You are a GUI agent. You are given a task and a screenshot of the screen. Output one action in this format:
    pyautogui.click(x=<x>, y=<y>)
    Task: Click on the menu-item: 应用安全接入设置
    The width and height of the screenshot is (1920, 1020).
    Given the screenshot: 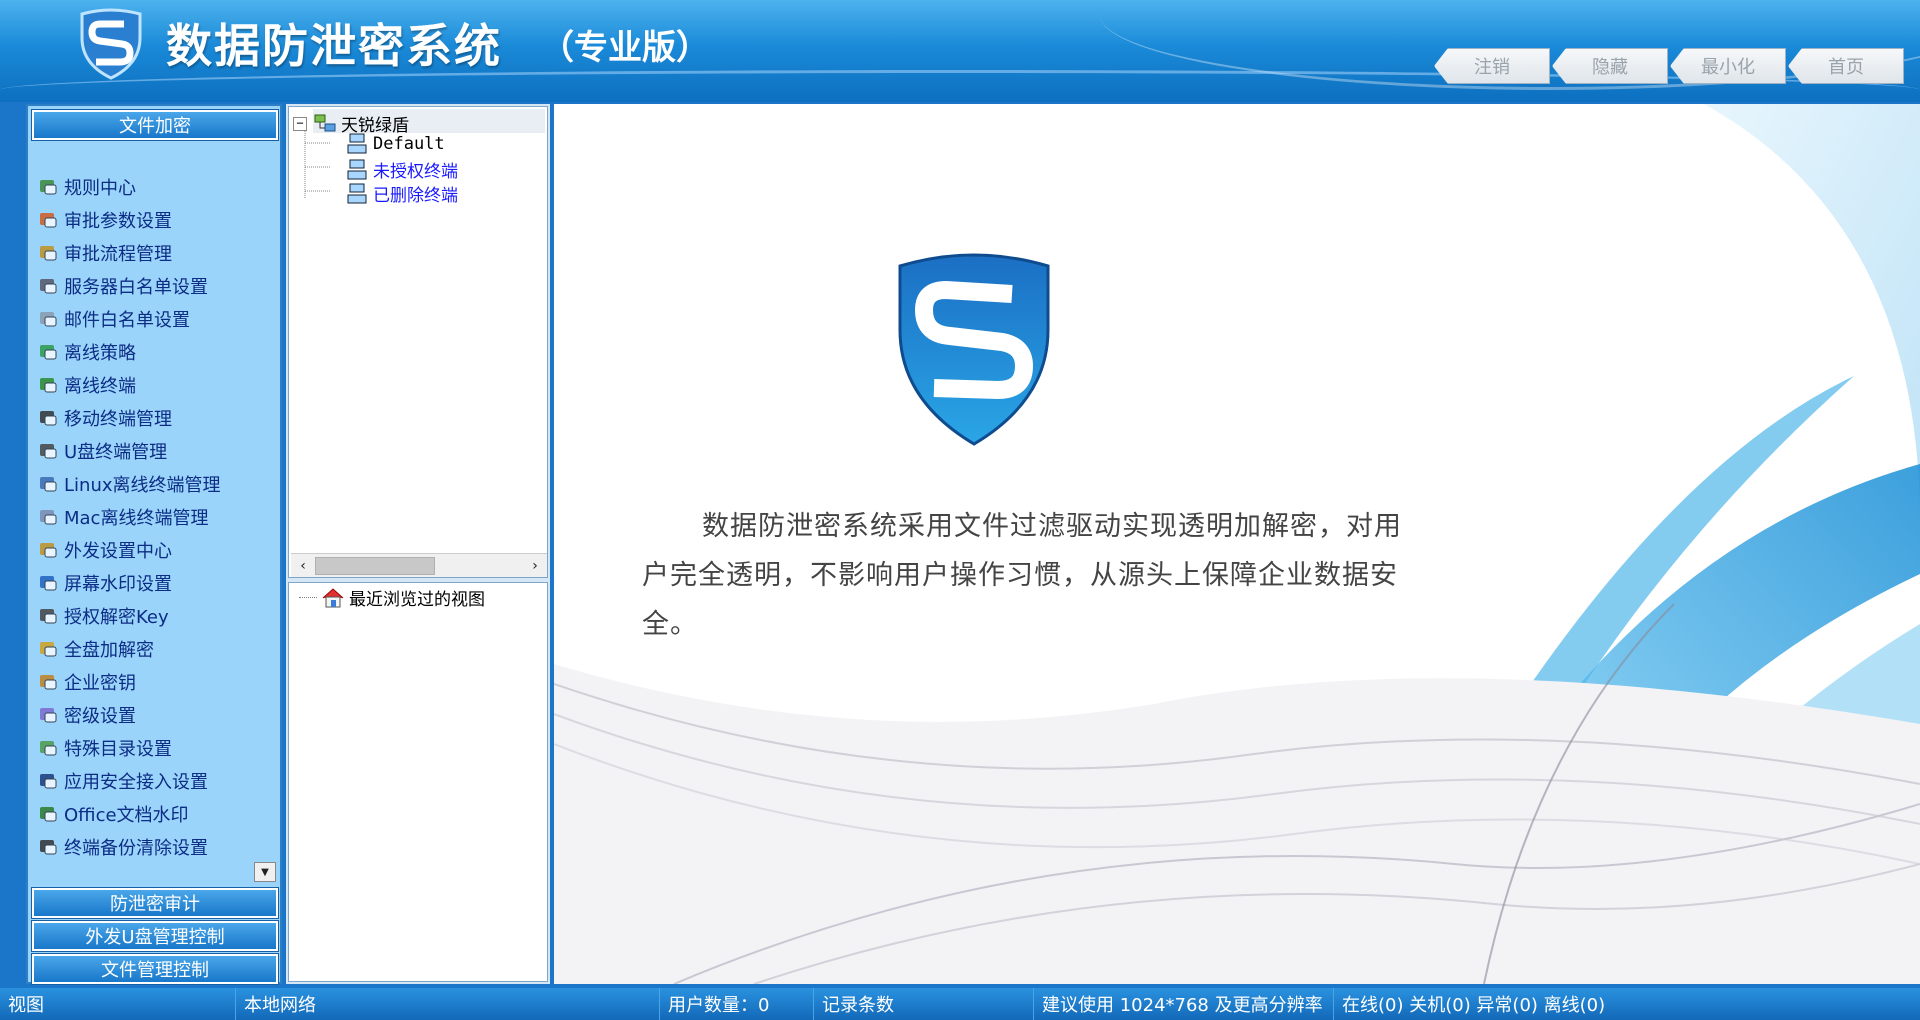 What is the action you would take?
    pyautogui.click(x=156, y=780)
    